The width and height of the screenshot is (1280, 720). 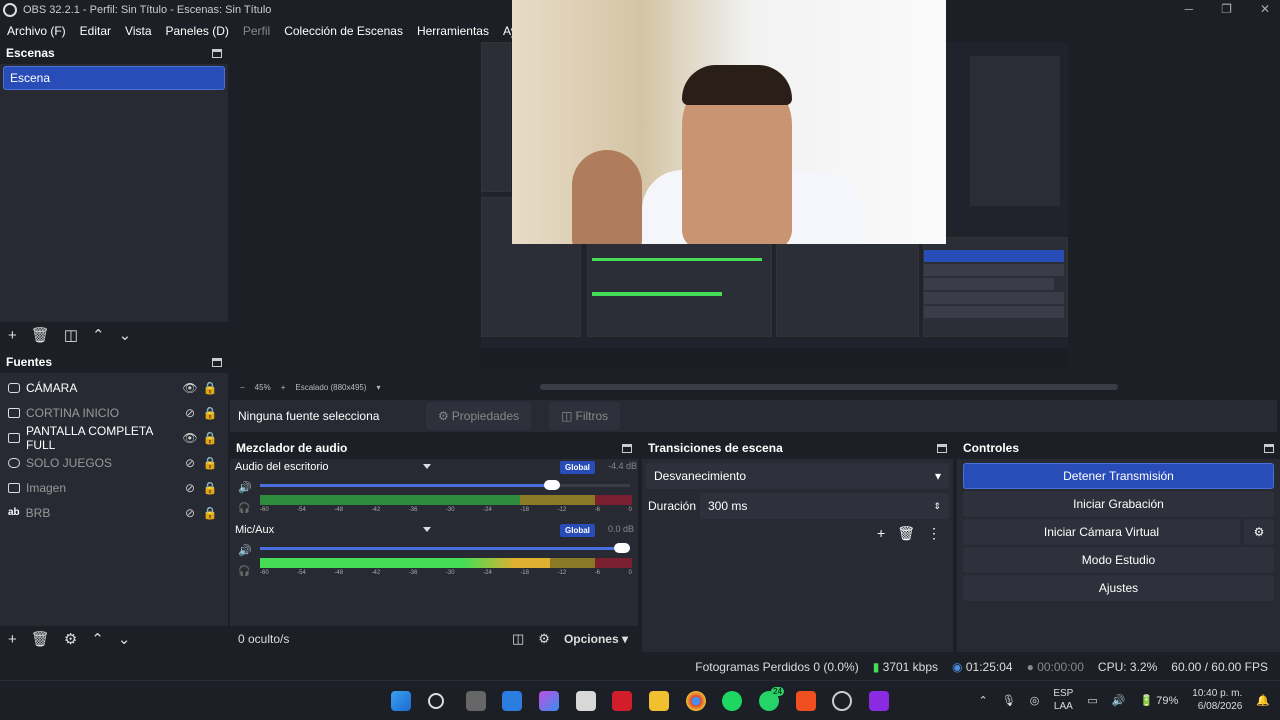 I want to click on display-icon: ▭, so click(x=1092, y=700).